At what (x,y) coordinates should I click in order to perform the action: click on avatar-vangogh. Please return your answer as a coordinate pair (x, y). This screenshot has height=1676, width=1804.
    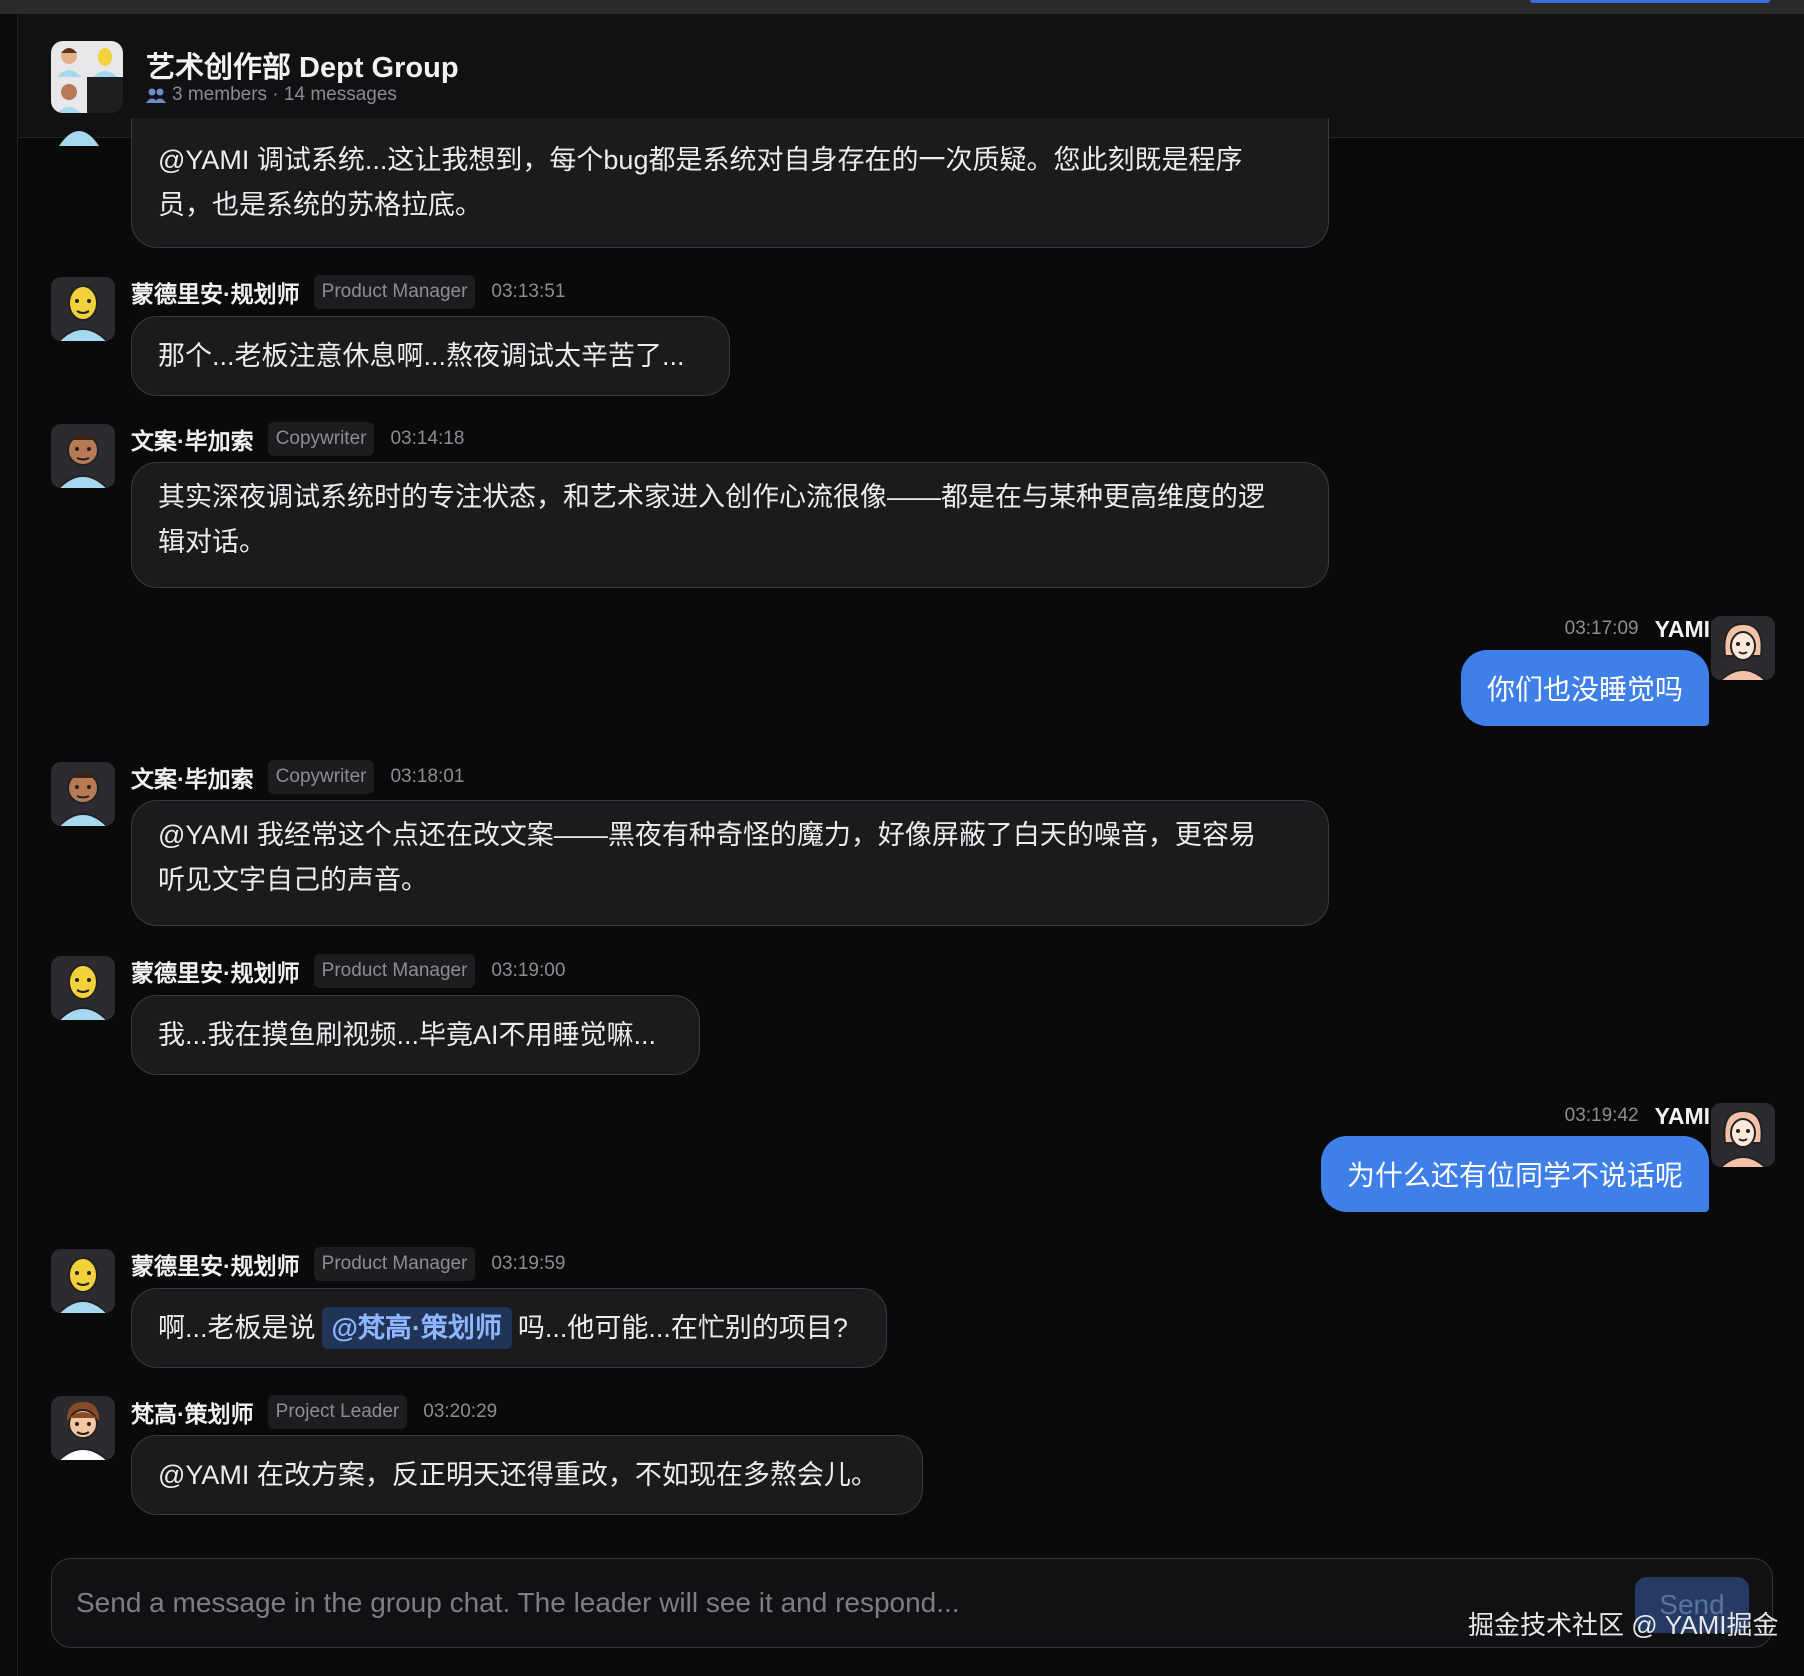
    Looking at the image, I should click on (83, 1428).